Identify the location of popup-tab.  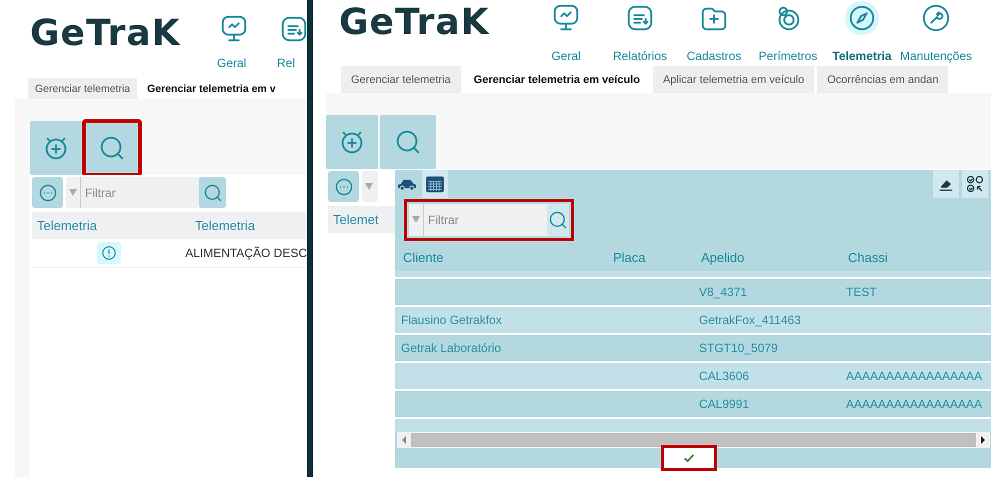
(435, 184).